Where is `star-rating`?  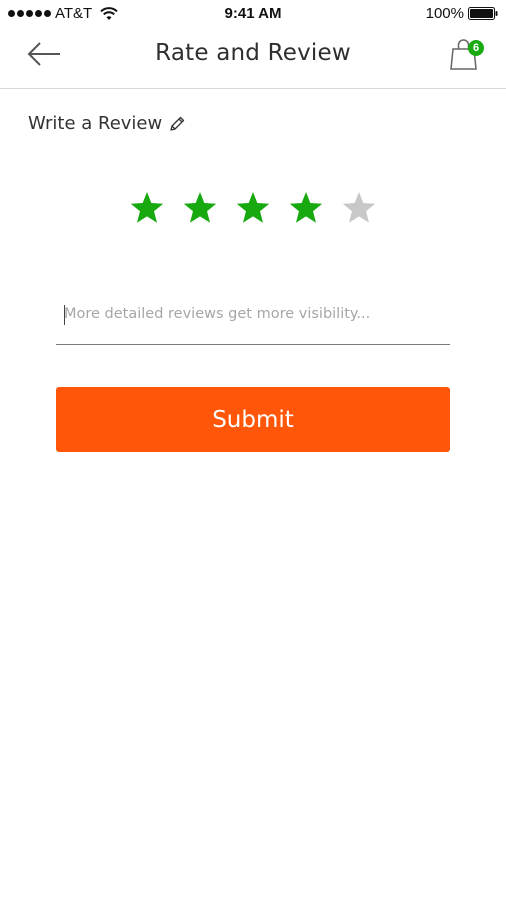 star-rating is located at coordinates (253, 208).